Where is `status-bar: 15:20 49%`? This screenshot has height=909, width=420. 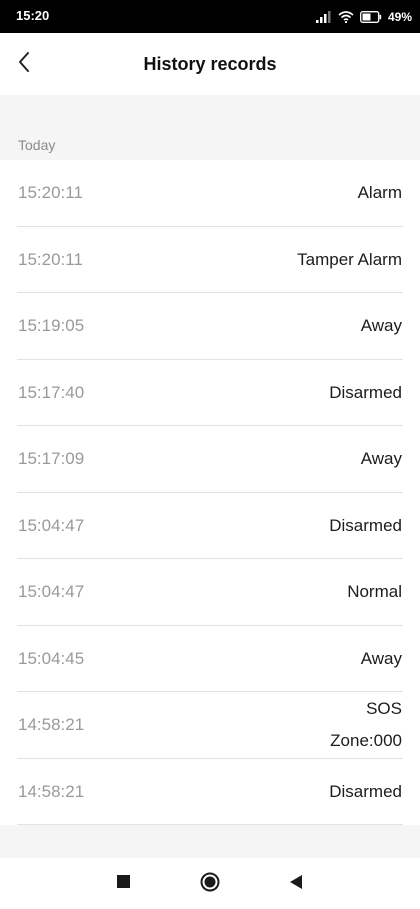 status-bar: 15:20 49% is located at coordinates (210, 16).